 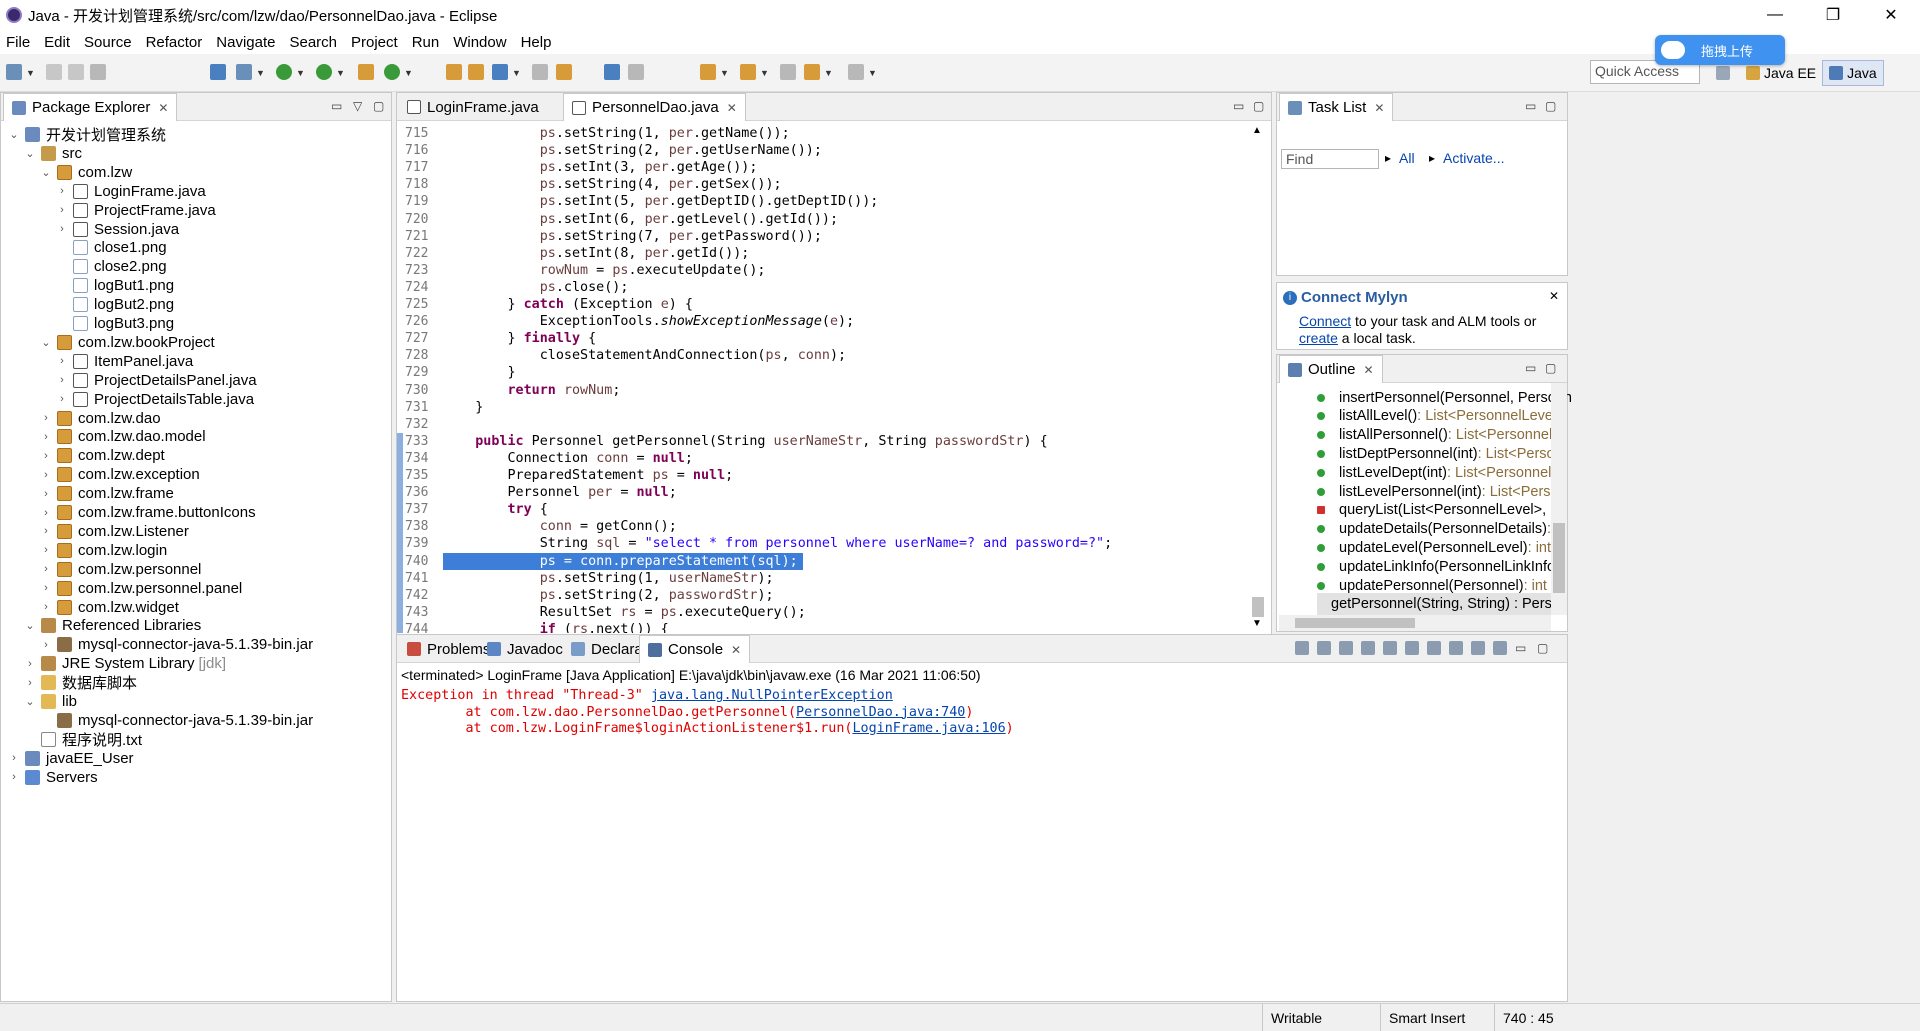 I want to click on word-wrap-icon, so click(x=1390, y=648).